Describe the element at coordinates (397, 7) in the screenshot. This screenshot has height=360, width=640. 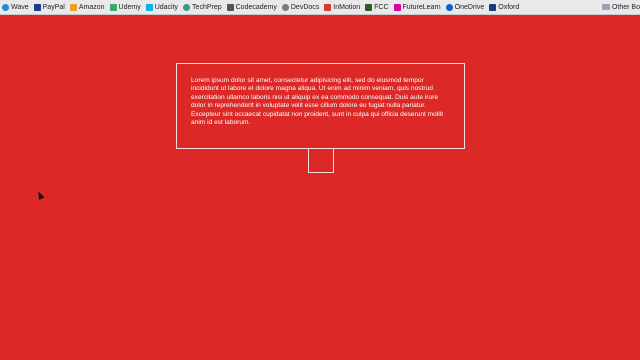
I see `futurelearn-icon` at that location.